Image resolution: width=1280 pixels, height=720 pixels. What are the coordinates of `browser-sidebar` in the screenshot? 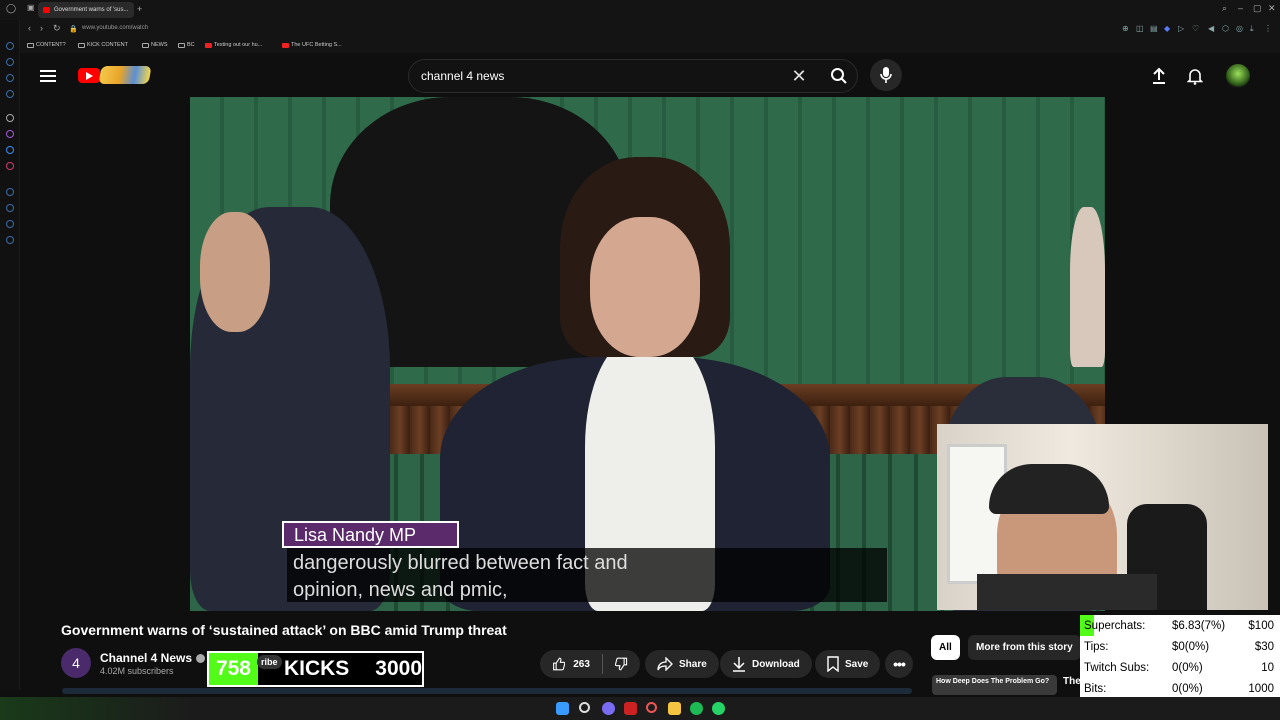 It's located at (10, 355).